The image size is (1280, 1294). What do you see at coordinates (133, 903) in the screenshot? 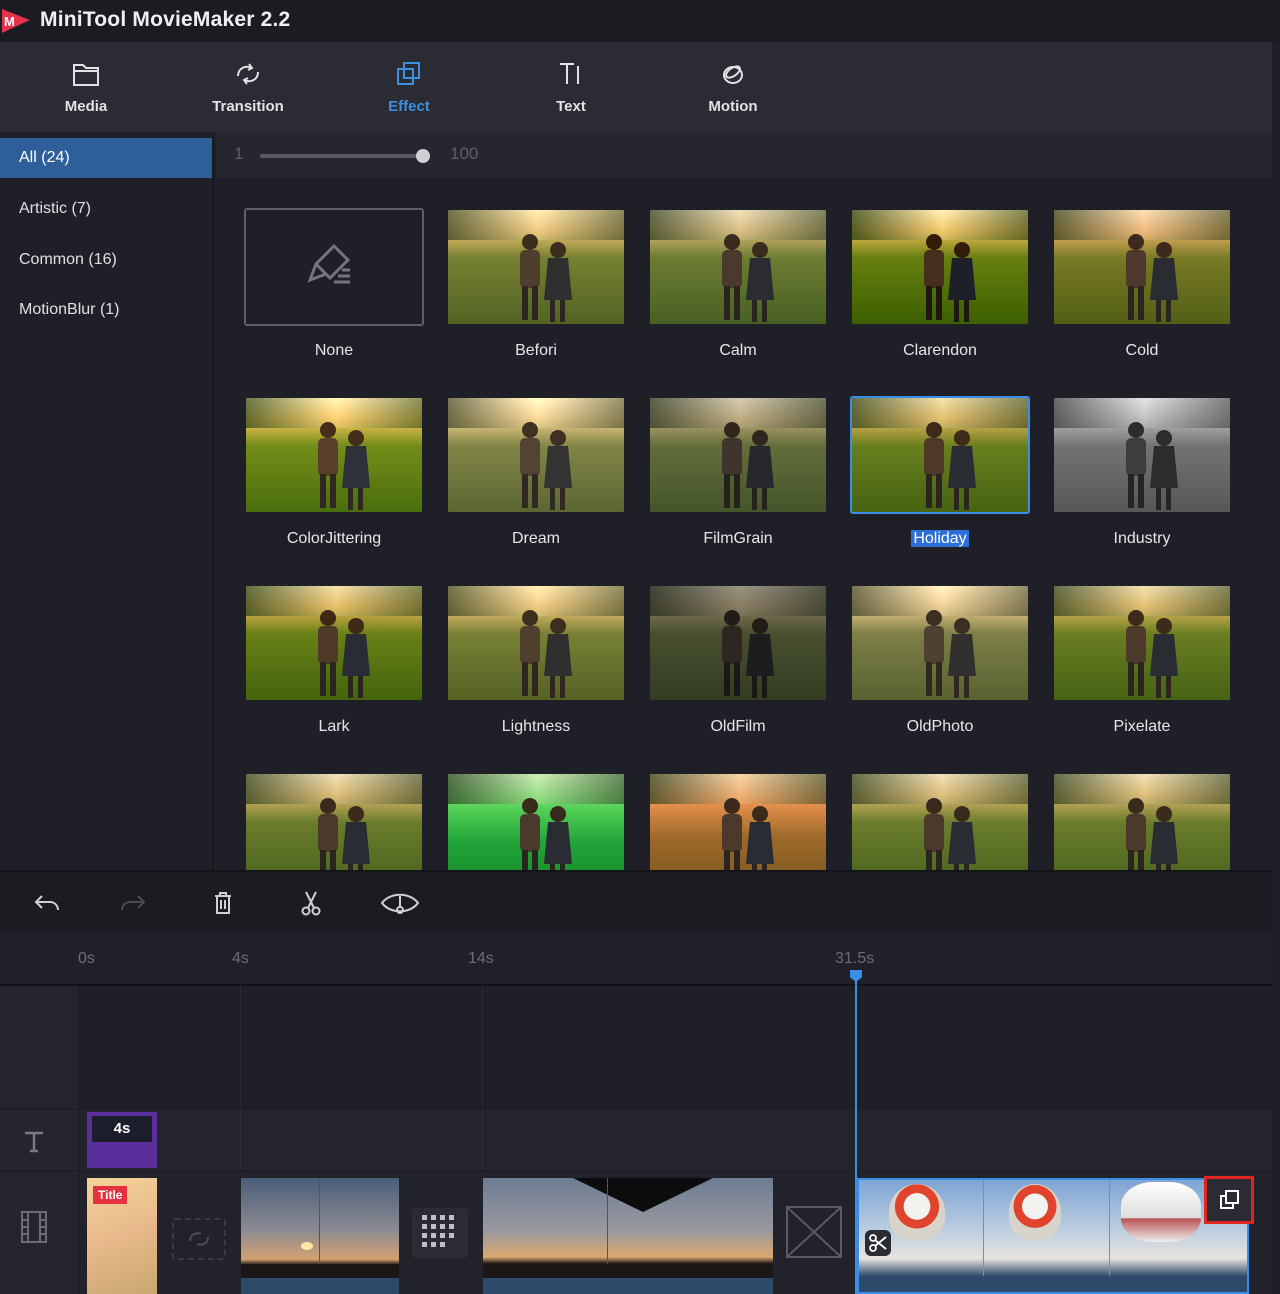
I see `redo-icon` at bounding box center [133, 903].